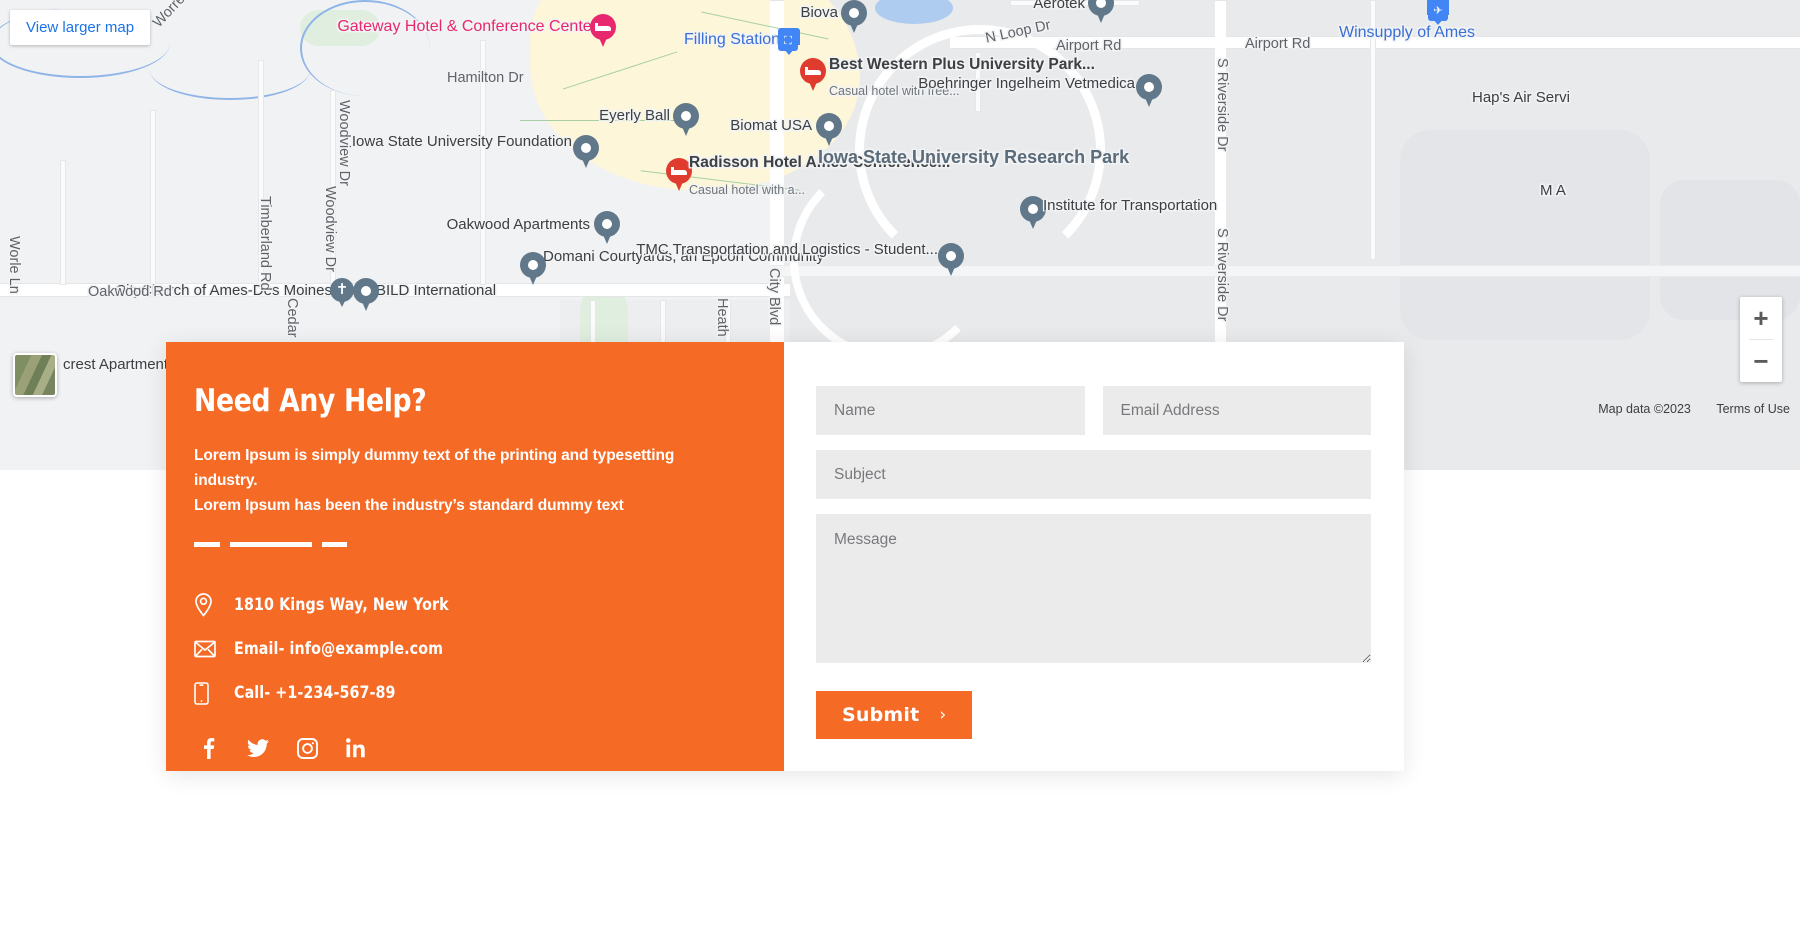 This screenshot has height=944, width=1800. I want to click on map-poi-label-crest-apartments: crest Apartments, so click(119, 365).